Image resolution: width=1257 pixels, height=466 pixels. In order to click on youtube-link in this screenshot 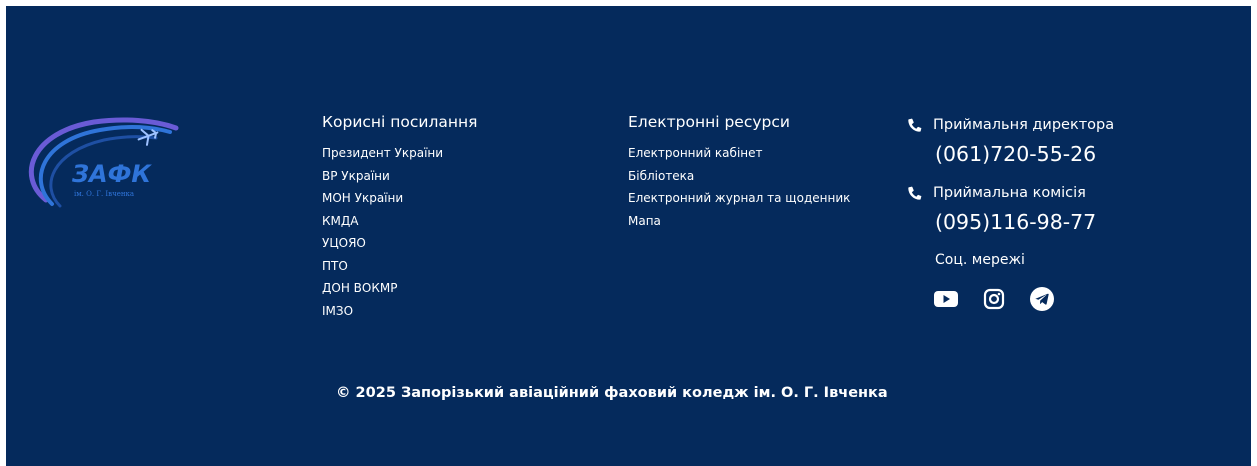, I will do `click(946, 299)`.